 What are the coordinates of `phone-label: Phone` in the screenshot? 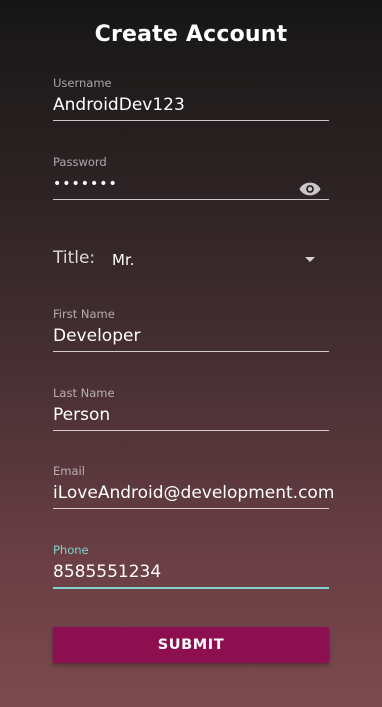 It's located at (71, 550).